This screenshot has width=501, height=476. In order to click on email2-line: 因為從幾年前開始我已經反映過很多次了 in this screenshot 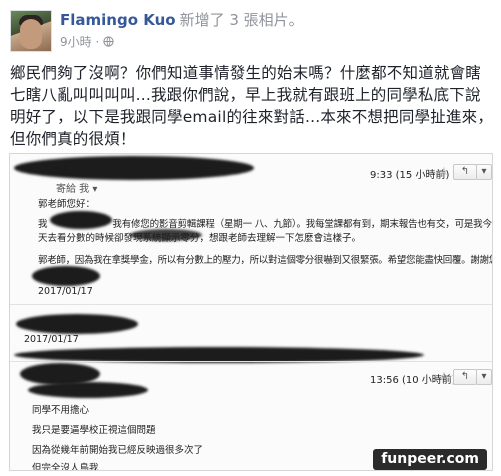, I will do `click(118, 450)`.